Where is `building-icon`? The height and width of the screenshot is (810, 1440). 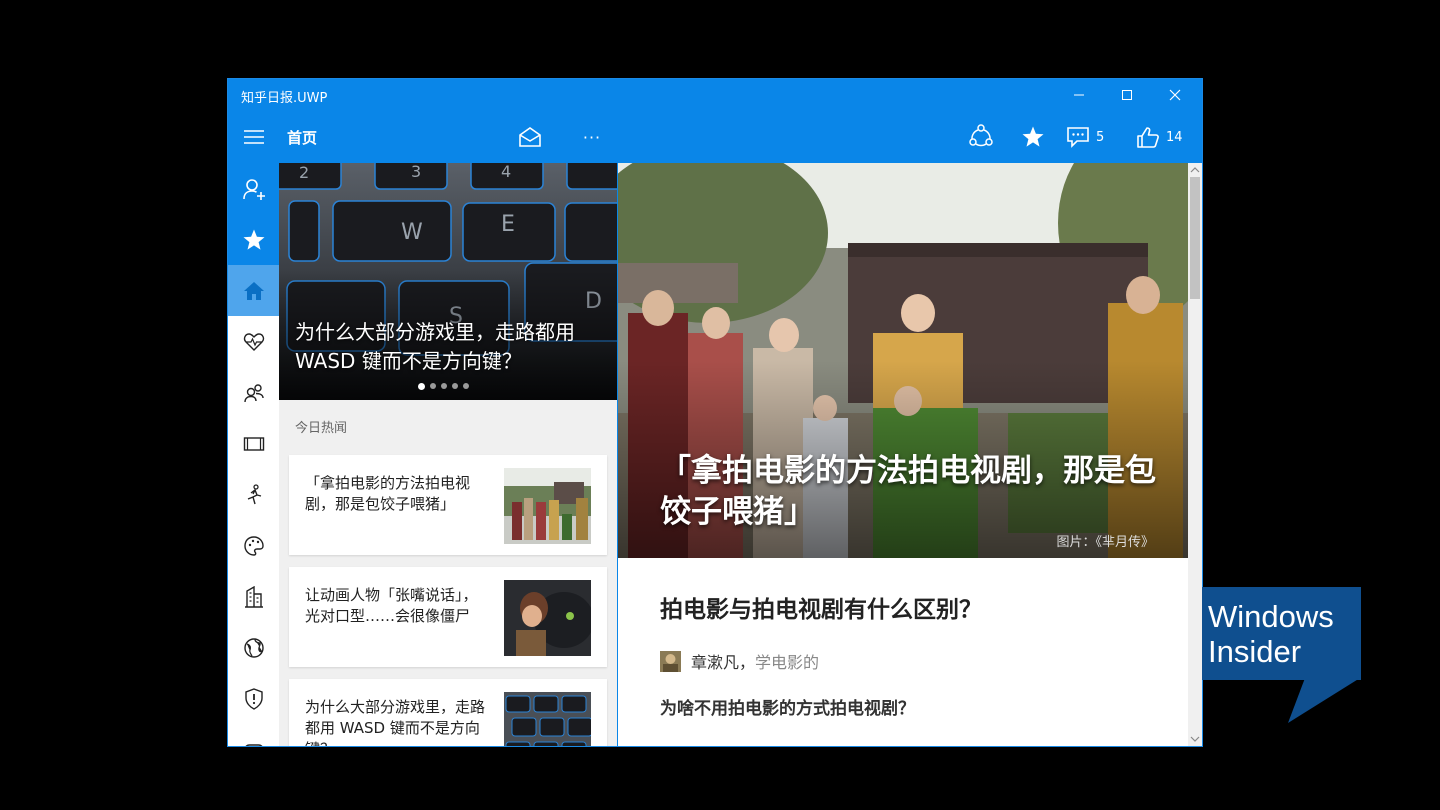
building-icon is located at coordinates (253, 596).